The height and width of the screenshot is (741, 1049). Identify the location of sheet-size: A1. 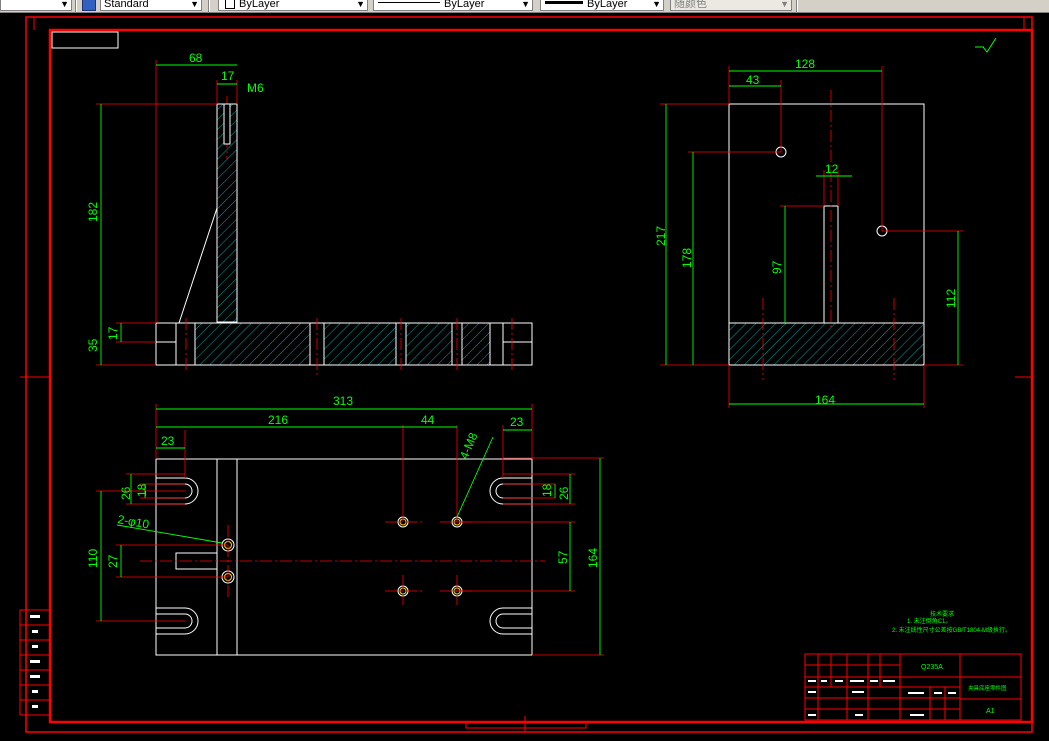
(990, 711).